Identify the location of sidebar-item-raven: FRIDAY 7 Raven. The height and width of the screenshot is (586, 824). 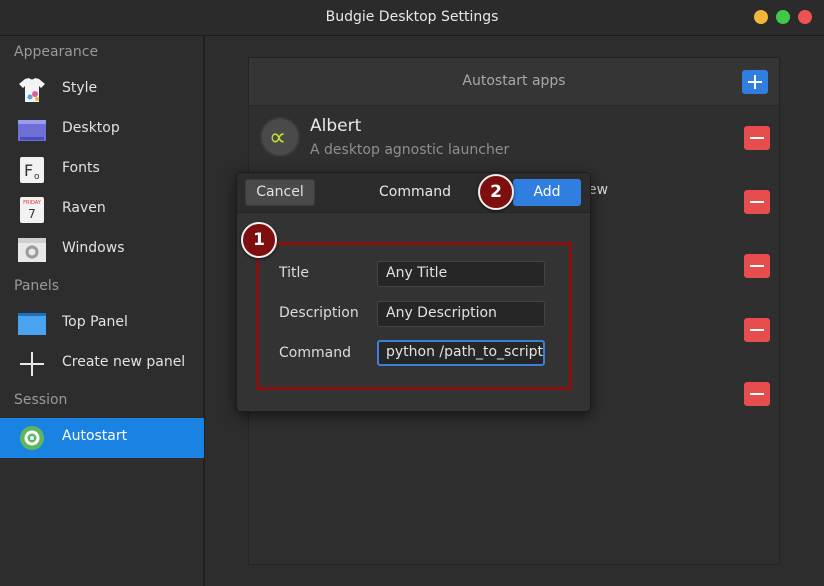
(102, 210).